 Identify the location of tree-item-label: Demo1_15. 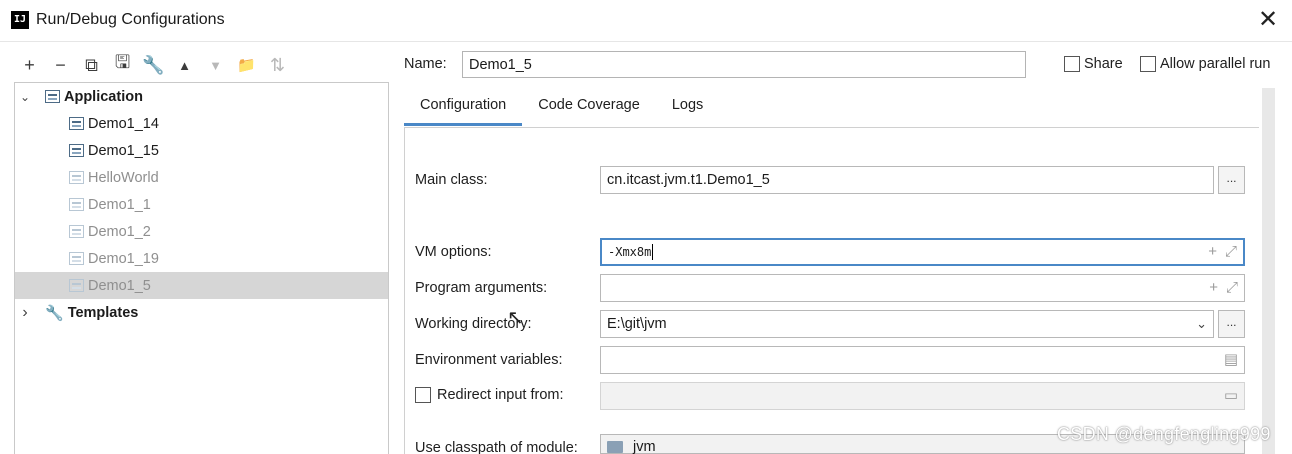
(123, 150).